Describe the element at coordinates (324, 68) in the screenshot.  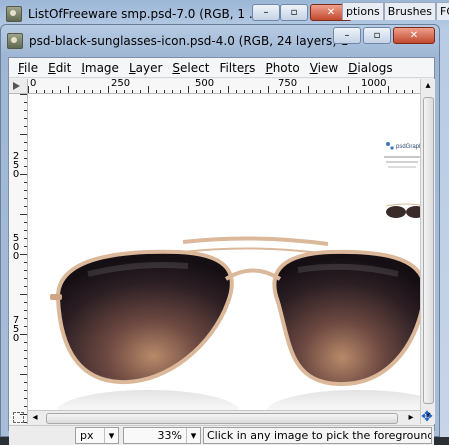
I see `menu-item: View` at that location.